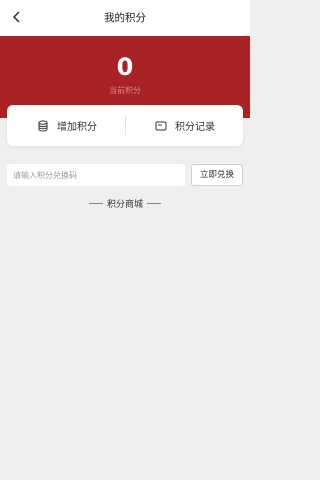  I want to click on points-mall-title: 积分商城, so click(124, 204).